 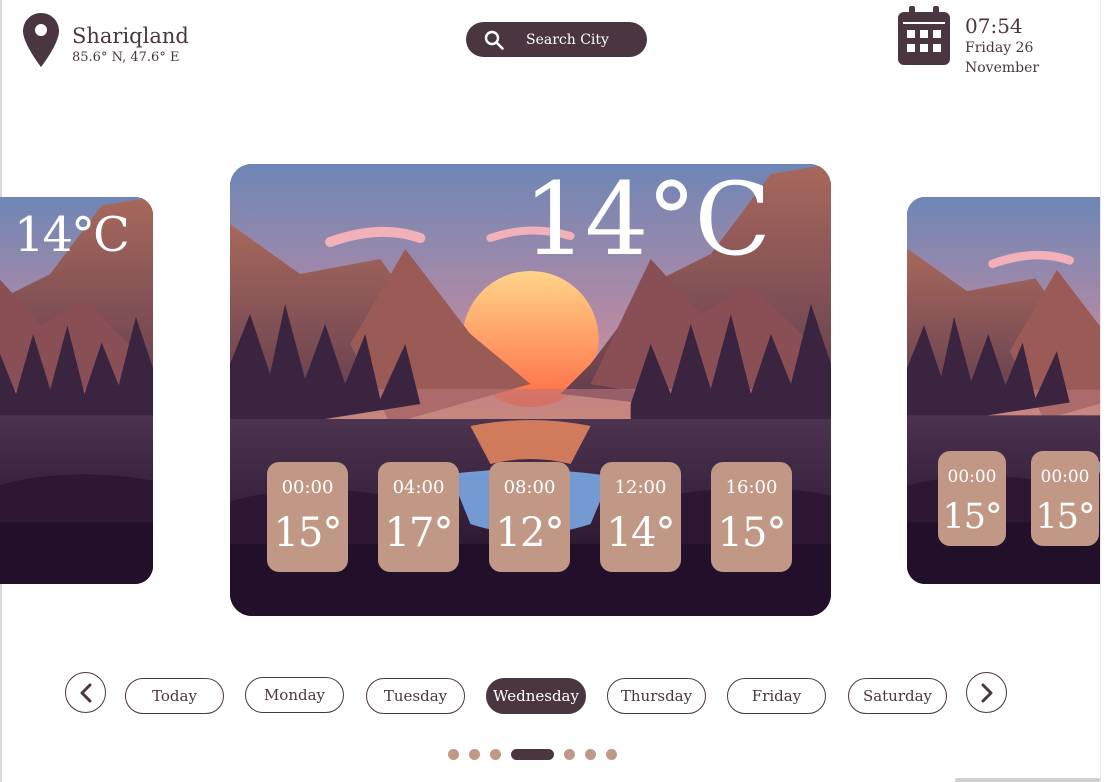 What do you see at coordinates (567, 39) in the screenshot?
I see `search-city-label: Search City` at bounding box center [567, 39].